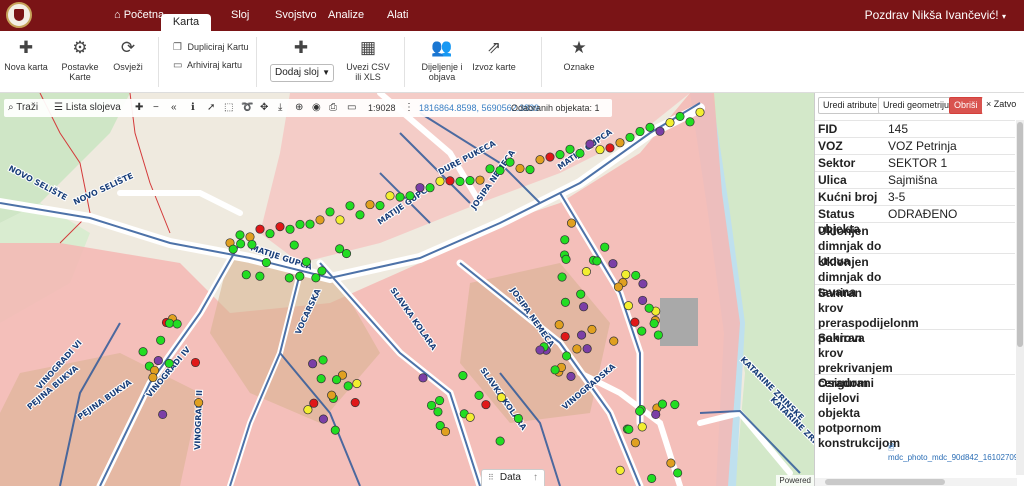  Describe the element at coordinates (351, 108) in the screenshot. I see `measure-button: ▭` at that location.